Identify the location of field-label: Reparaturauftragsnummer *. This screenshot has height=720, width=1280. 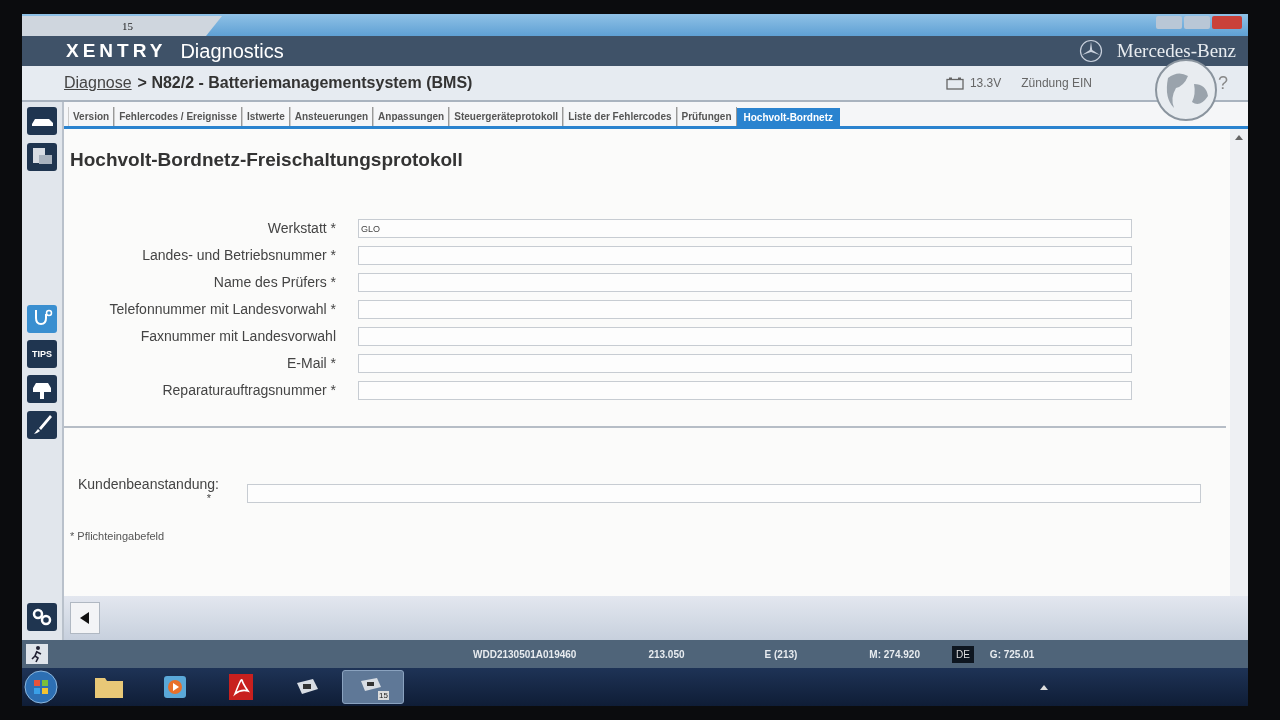
(248, 390).